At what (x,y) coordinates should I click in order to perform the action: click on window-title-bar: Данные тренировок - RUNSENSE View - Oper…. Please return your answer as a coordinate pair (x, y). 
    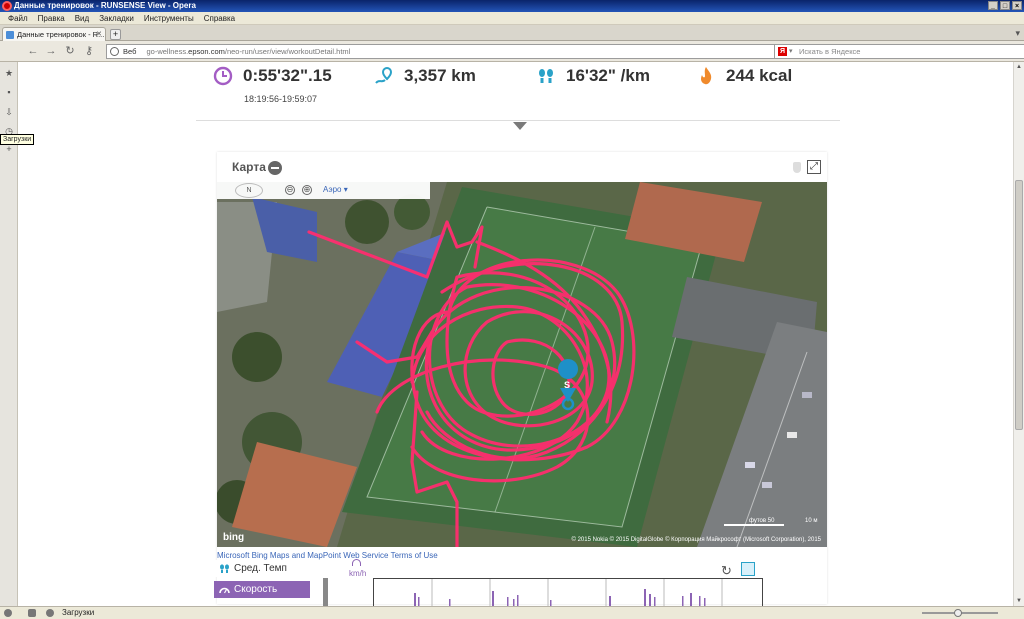
    Looking at the image, I should click on (512, 6).